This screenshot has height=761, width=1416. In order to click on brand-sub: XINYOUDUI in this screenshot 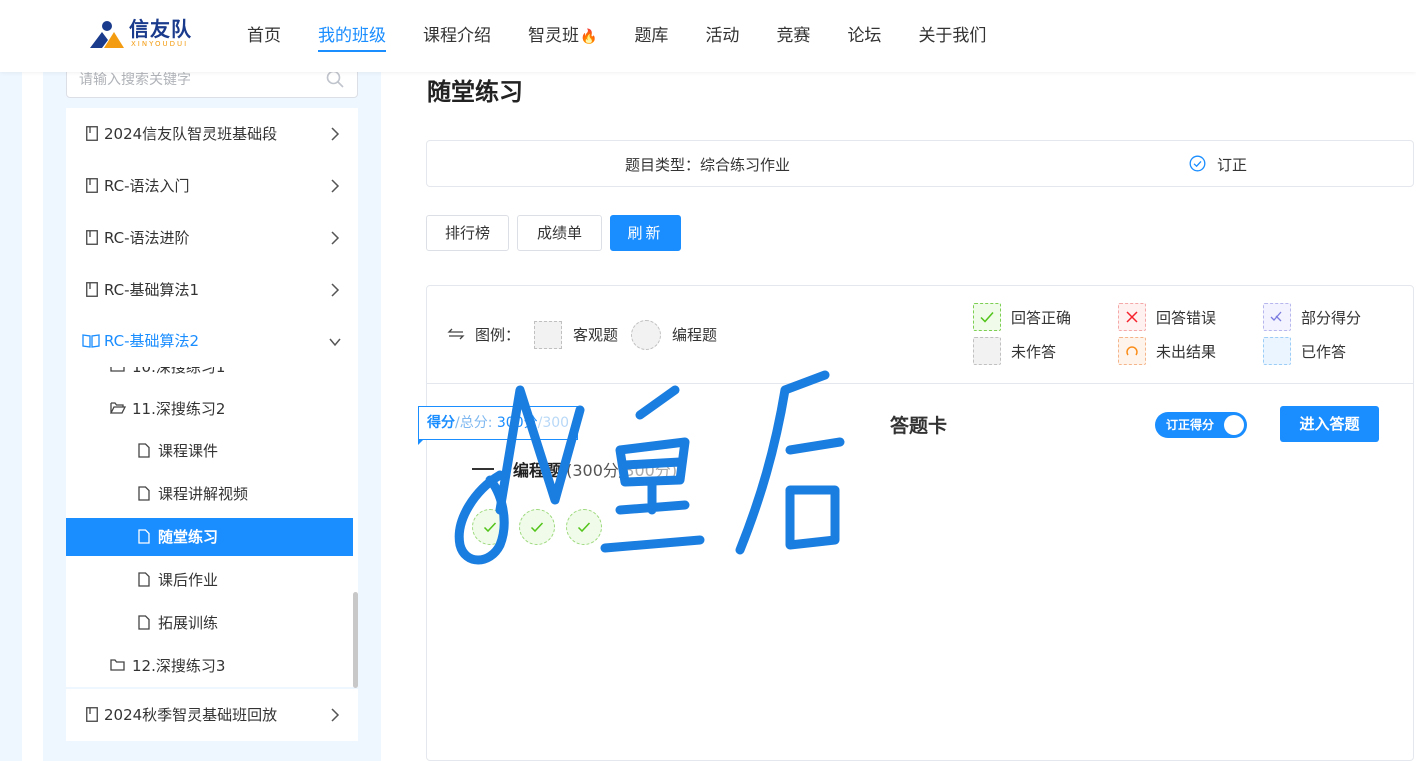, I will do `click(160, 44)`.